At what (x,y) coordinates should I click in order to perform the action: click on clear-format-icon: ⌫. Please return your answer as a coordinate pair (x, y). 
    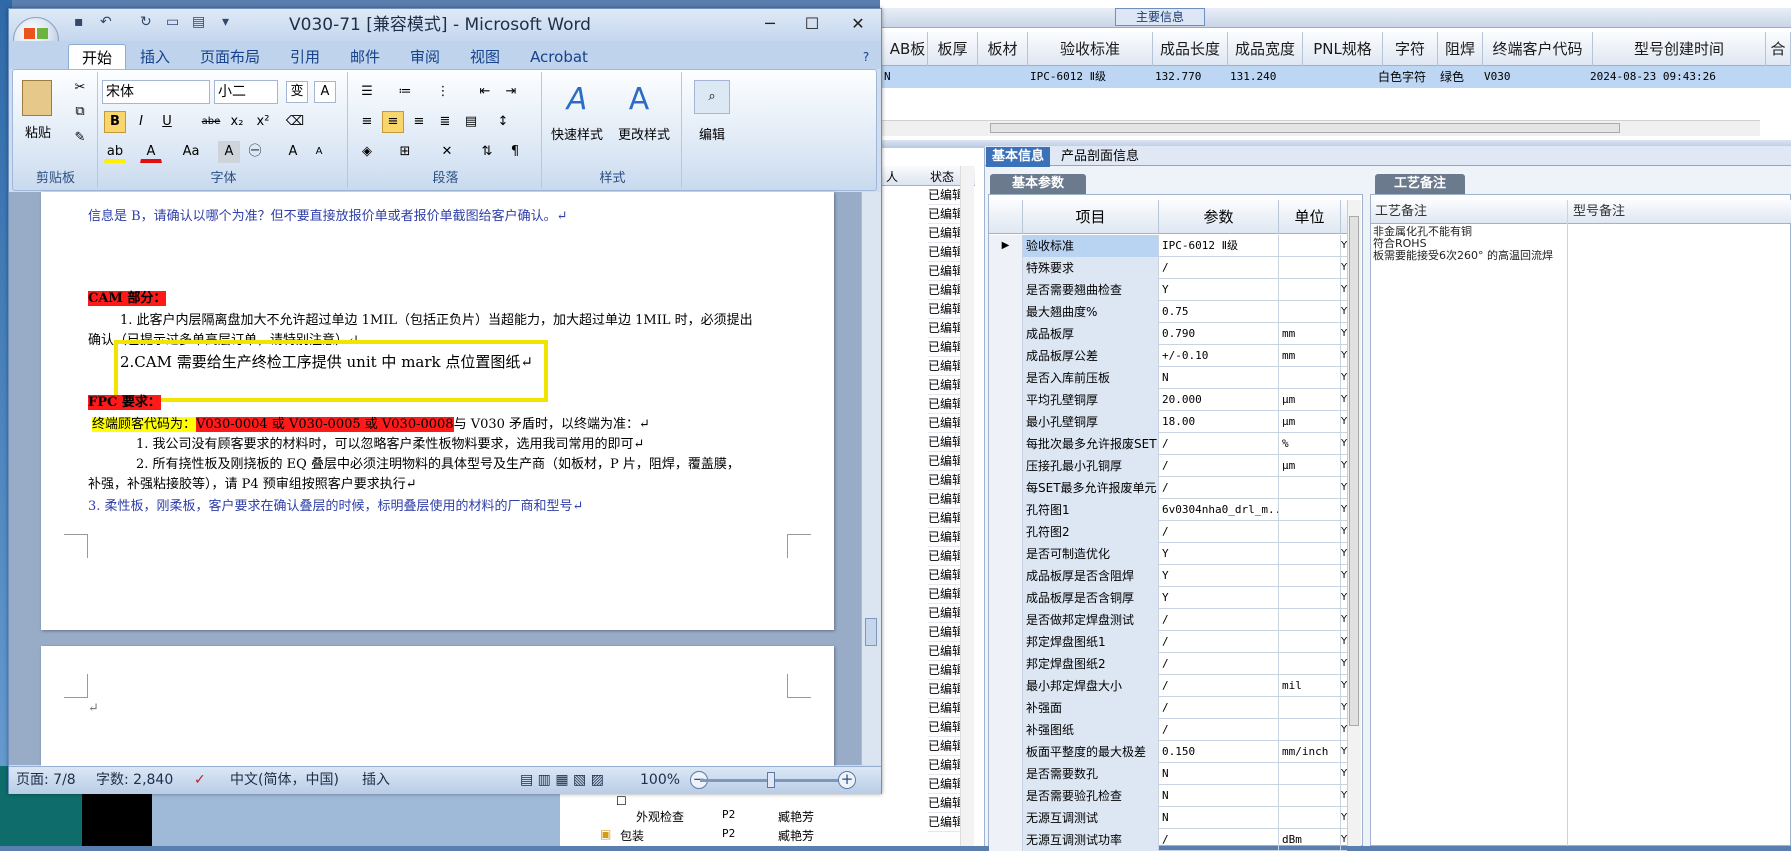
    Looking at the image, I should click on (295, 122).